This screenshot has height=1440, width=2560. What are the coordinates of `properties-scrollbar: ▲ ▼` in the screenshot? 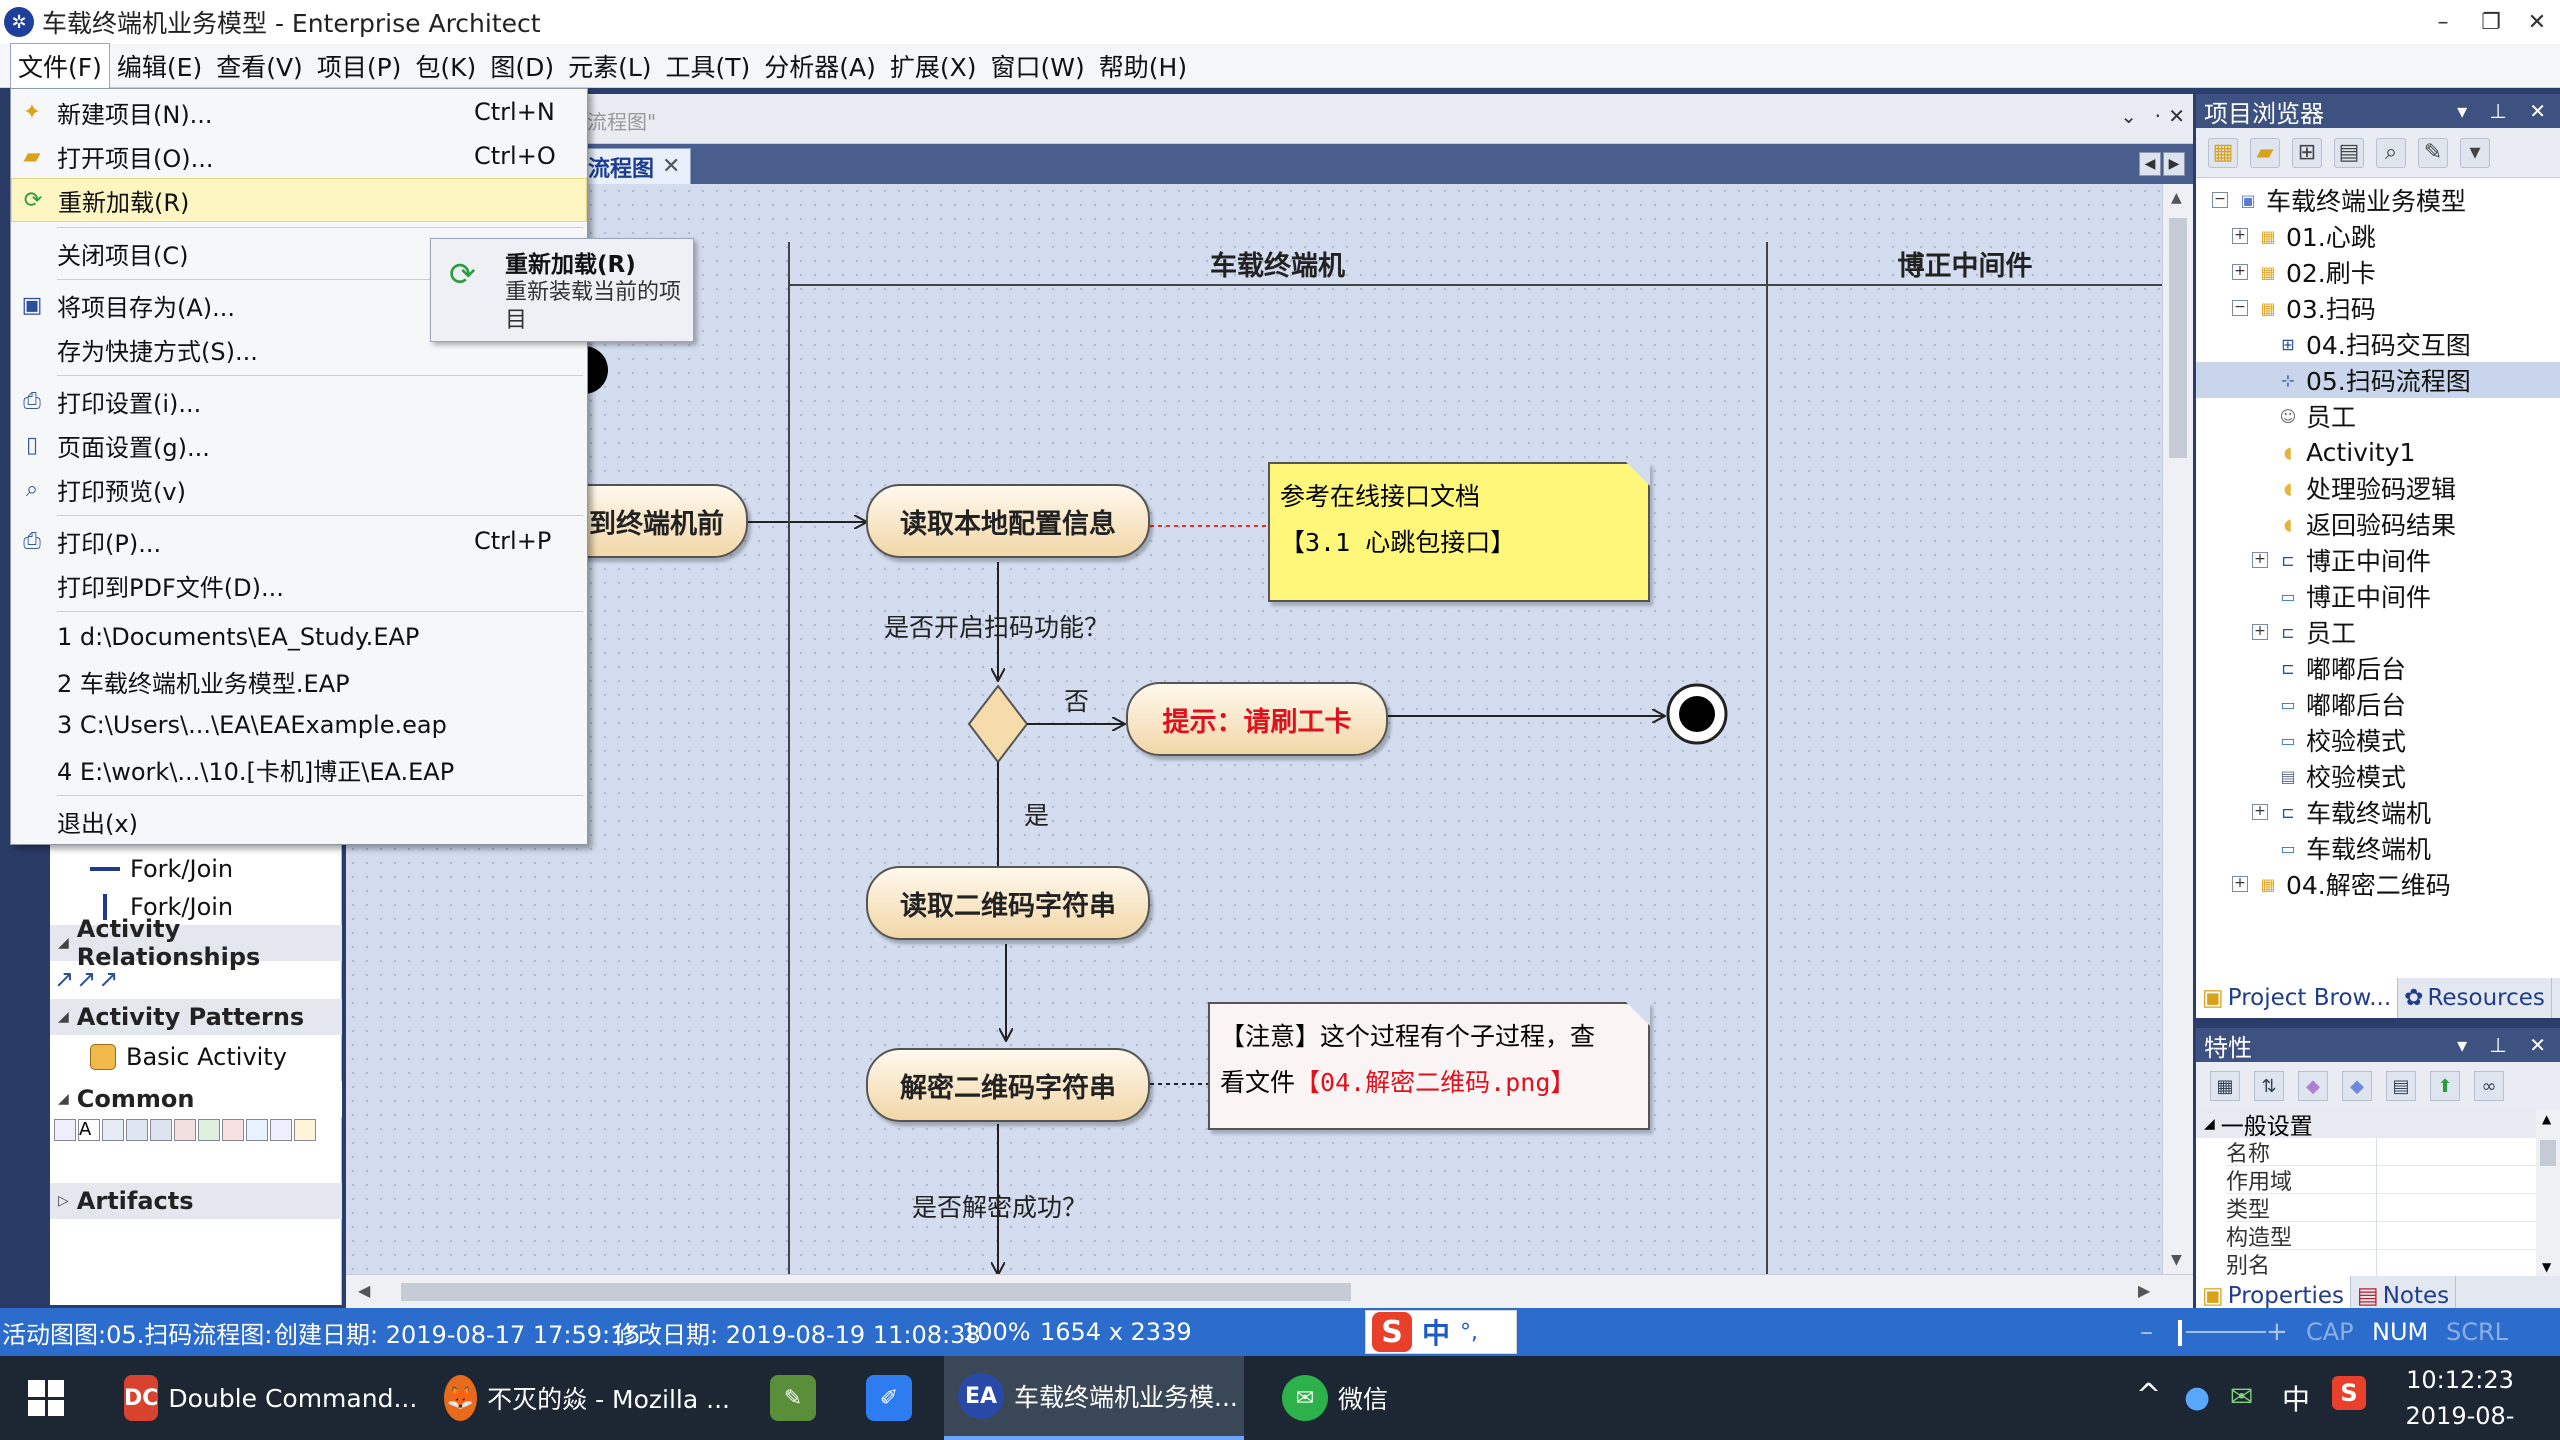 It's located at (2548, 1193).